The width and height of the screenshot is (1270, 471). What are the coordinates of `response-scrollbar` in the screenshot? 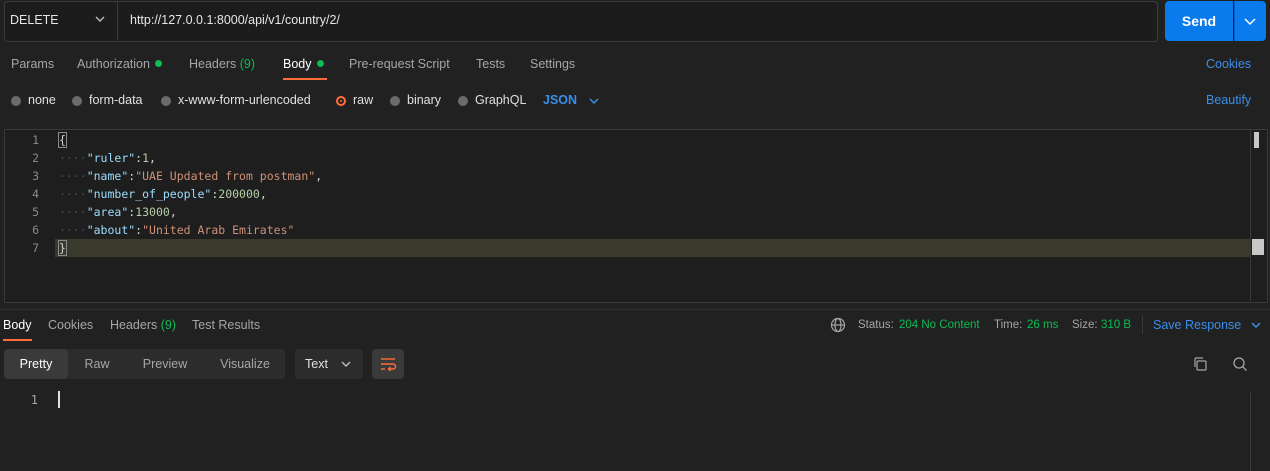 It's located at (1250, 431).